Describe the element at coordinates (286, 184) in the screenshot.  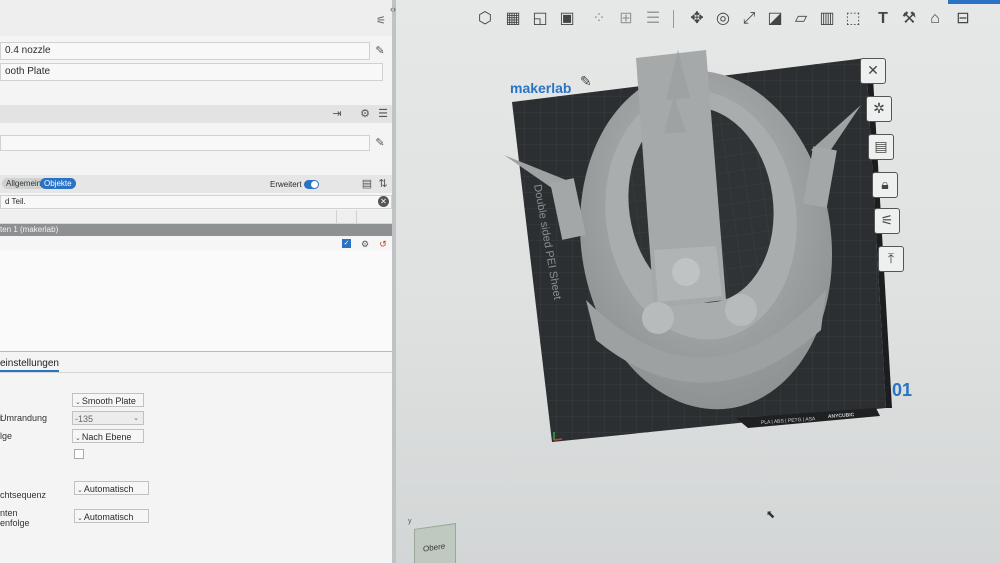
I see `advanced-label: Erweitert` at that location.